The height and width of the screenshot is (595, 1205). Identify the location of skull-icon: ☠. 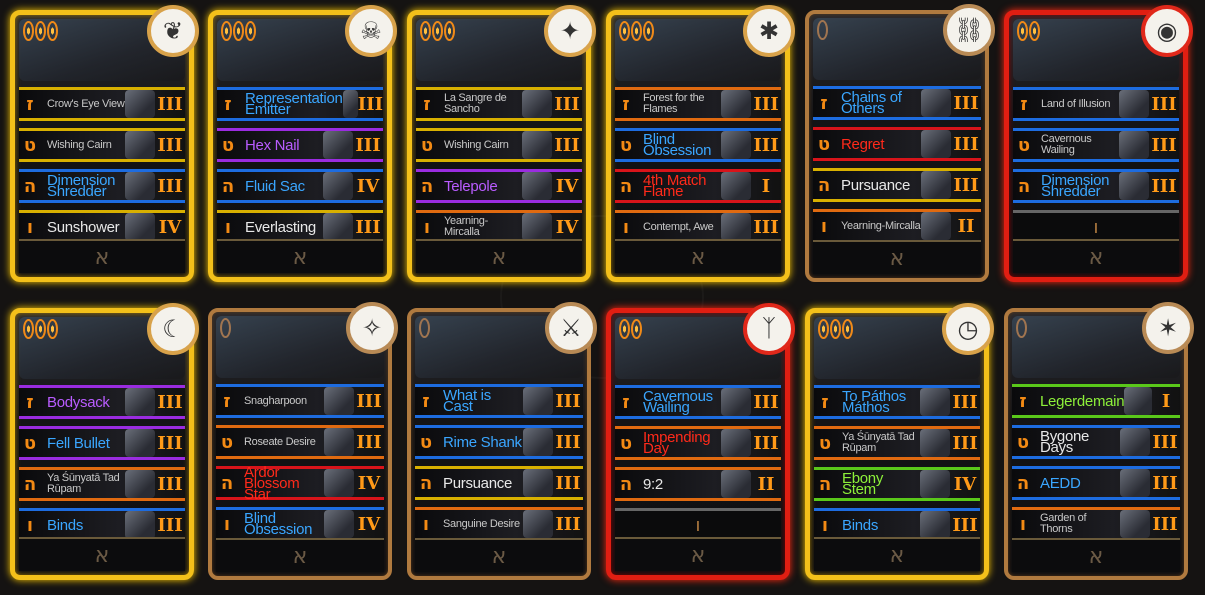
(371, 31).